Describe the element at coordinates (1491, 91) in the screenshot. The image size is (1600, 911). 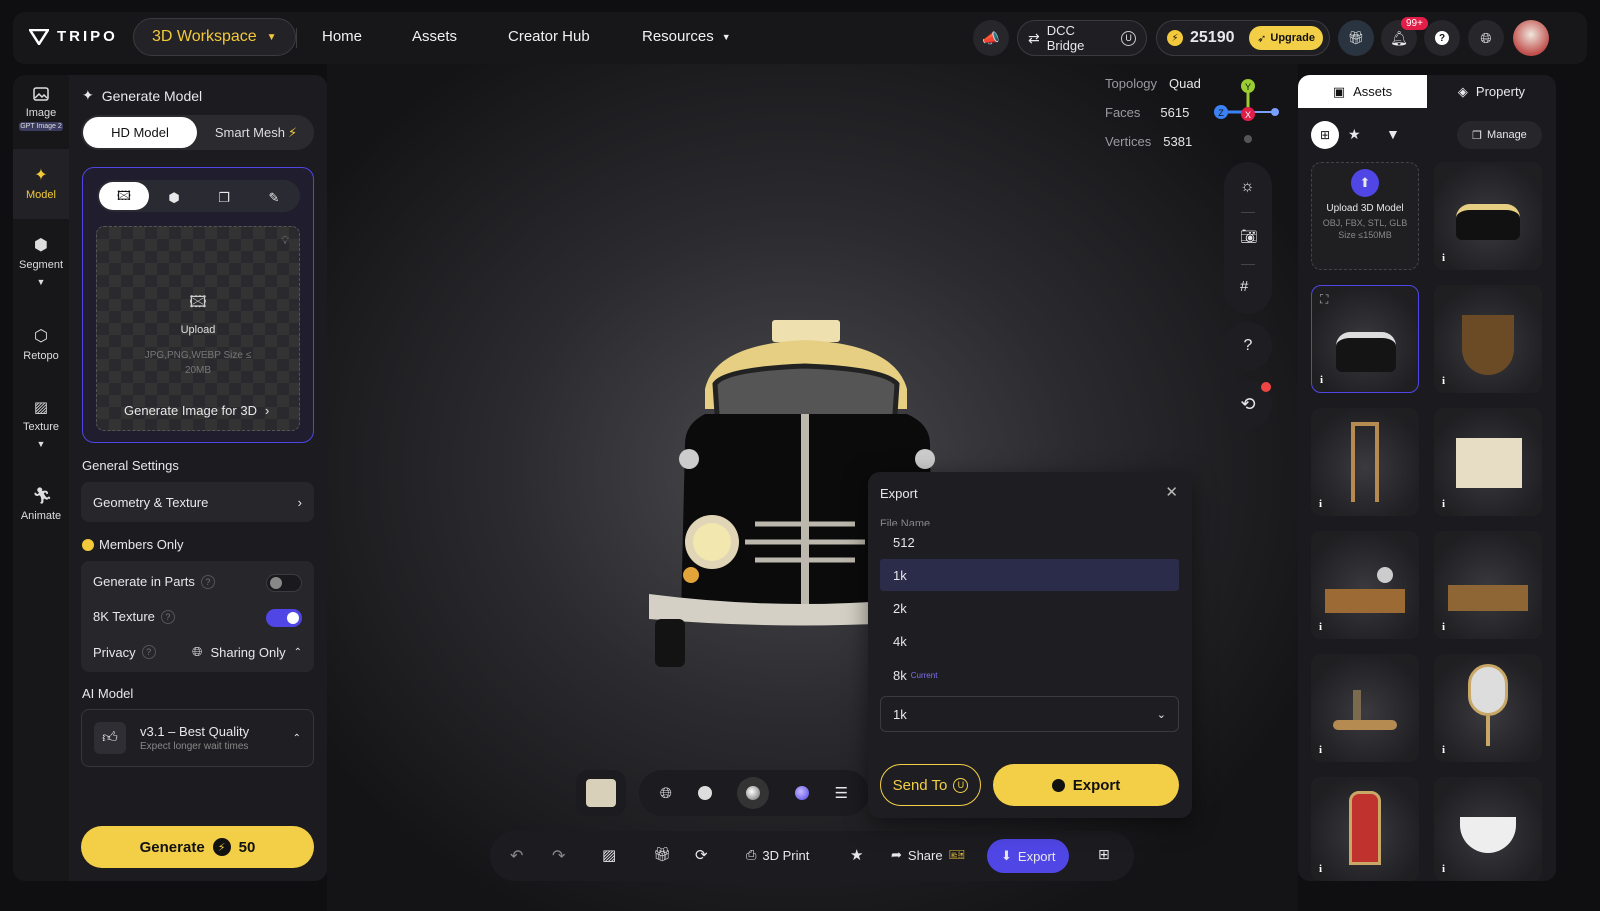
I see `tab-property: ◈ Property` at that location.